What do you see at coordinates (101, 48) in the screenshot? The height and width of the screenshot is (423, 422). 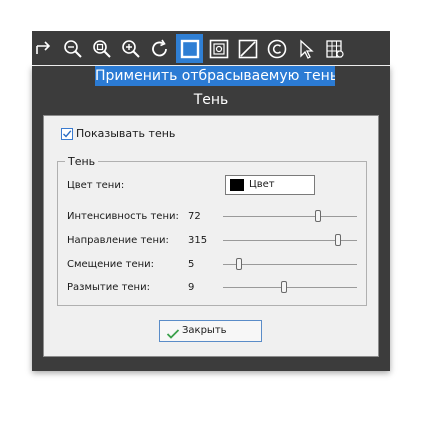 I see `zoom-fit-icon` at bounding box center [101, 48].